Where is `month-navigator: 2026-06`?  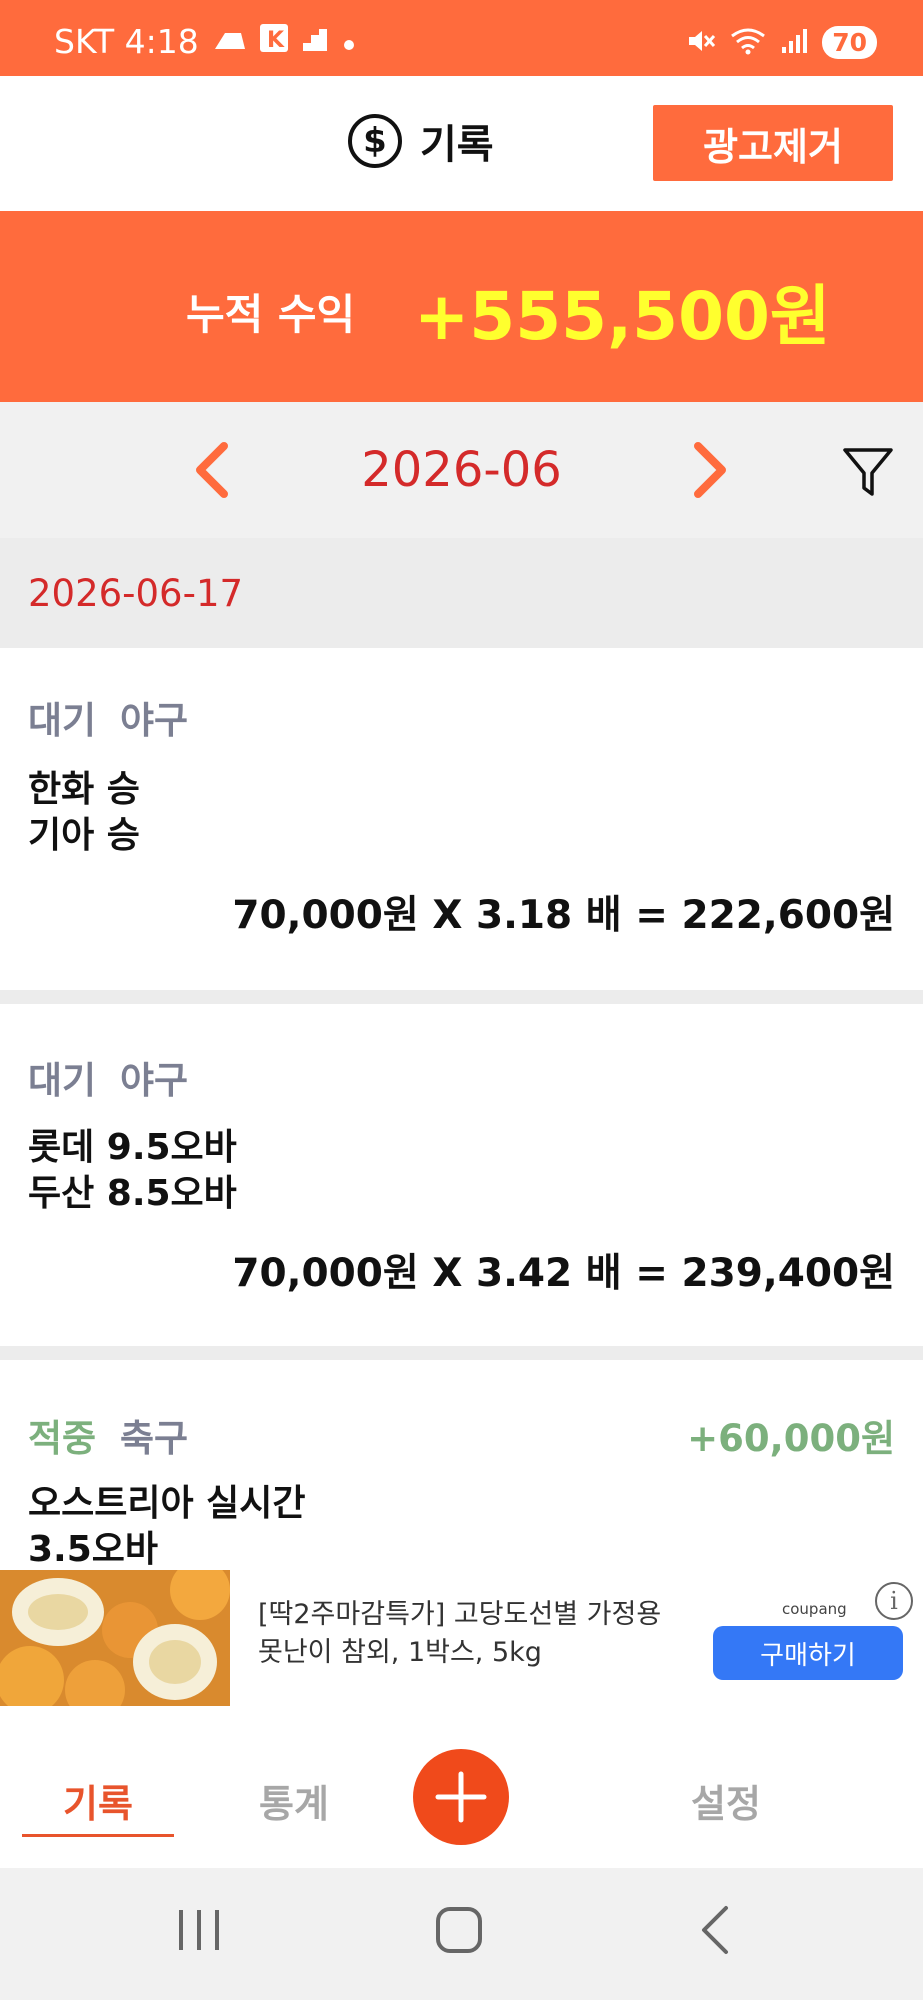 month-navigator: 2026-06 is located at coordinates (461, 470).